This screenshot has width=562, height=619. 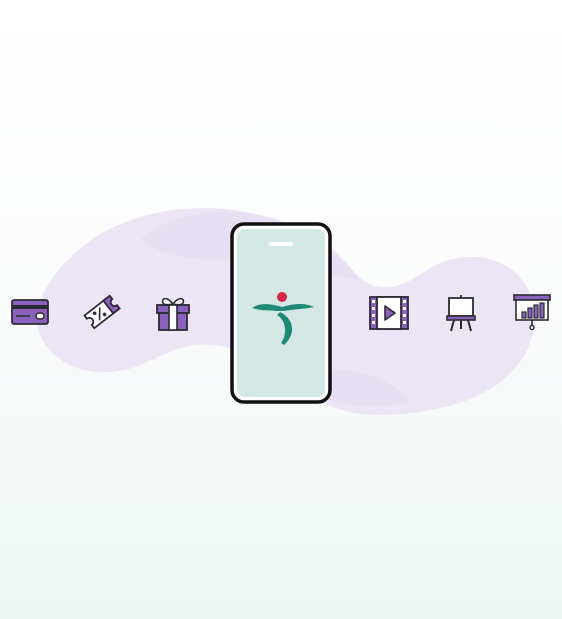 What do you see at coordinates (389, 313) in the screenshot?
I see `video-play-icon` at bounding box center [389, 313].